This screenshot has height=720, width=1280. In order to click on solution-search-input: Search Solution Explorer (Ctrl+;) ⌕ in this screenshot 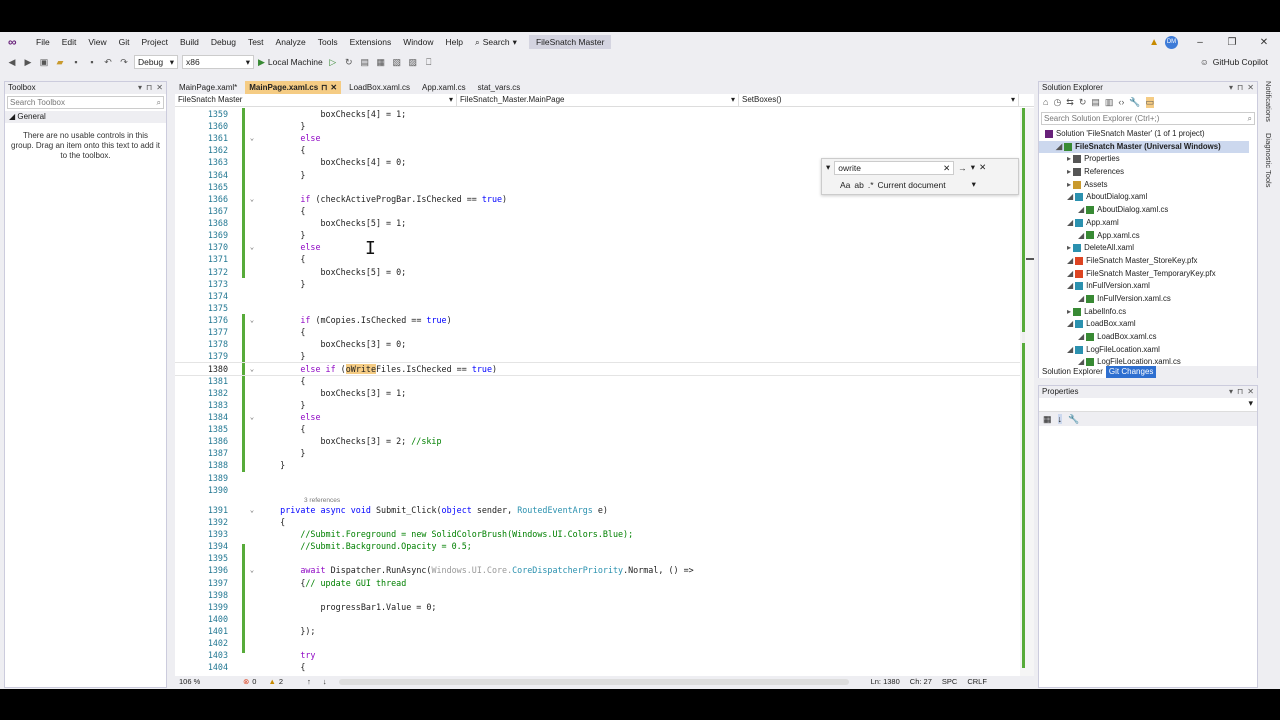, I will do `click(1148, 118)`.